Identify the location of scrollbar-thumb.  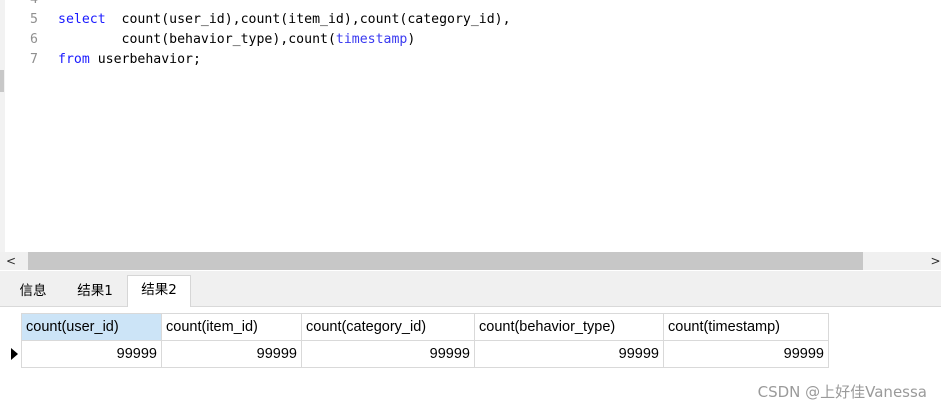
(445, 261).